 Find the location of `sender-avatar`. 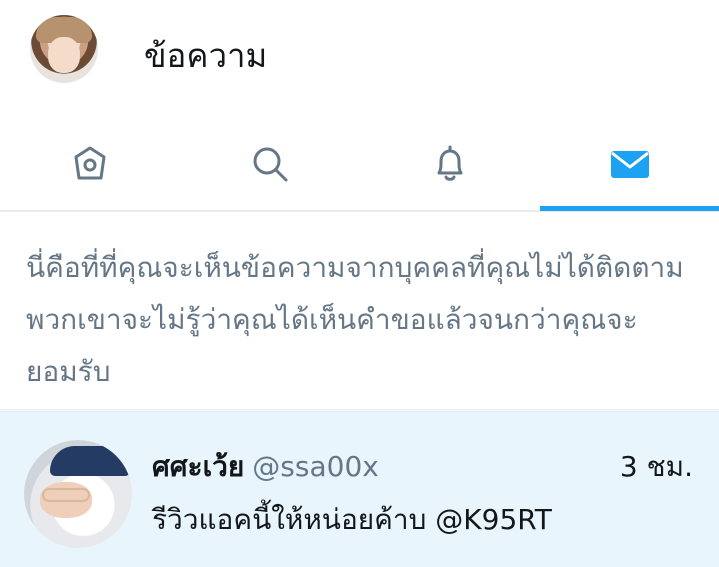

sender-avatar is located at coordinates (78, 494).